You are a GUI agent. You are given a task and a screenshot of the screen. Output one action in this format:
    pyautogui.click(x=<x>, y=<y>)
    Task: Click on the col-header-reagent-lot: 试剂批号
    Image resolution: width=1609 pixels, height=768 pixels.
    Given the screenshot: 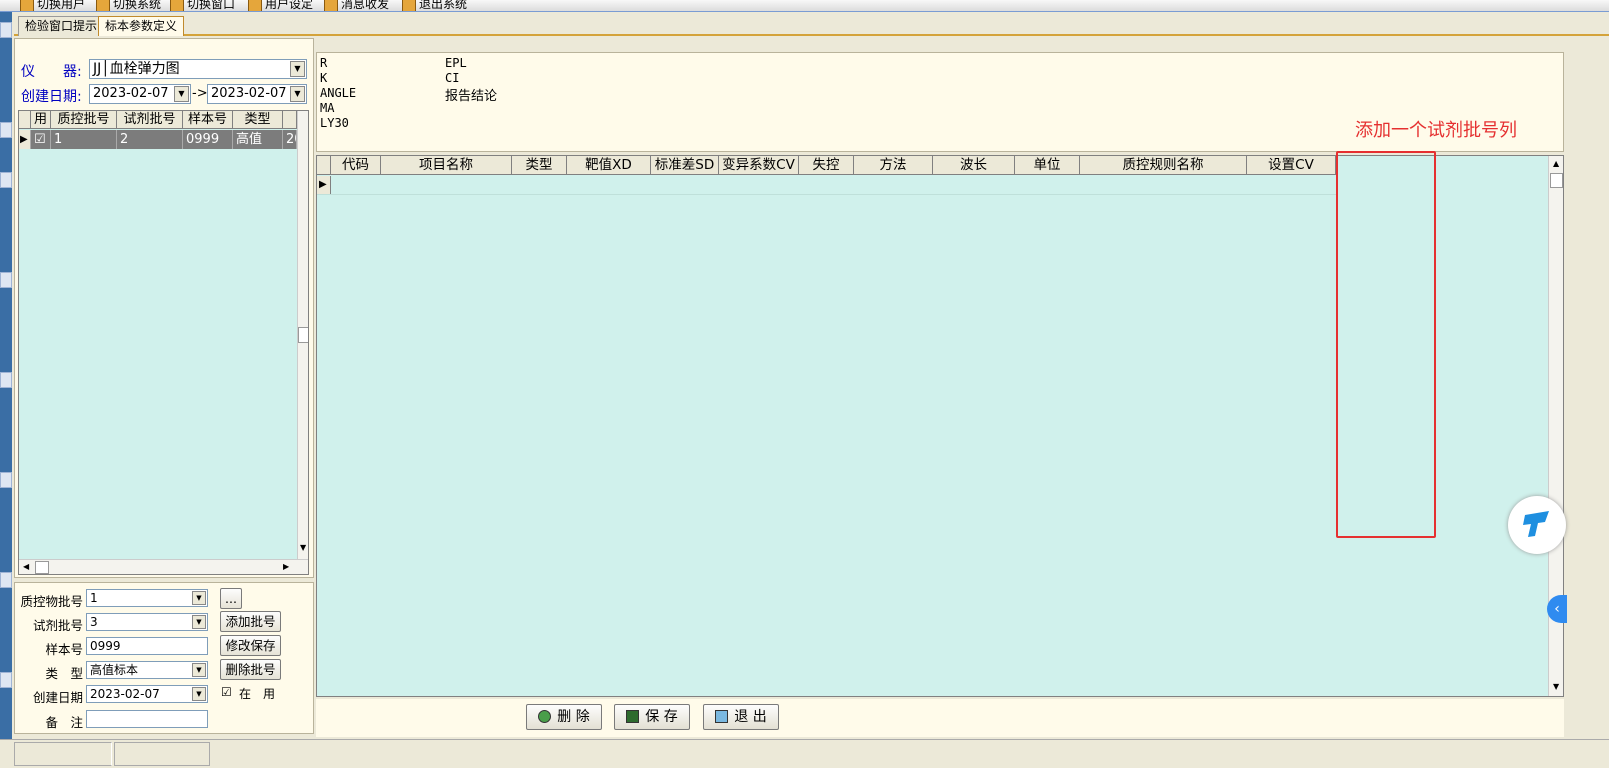 What is the action you would take?
    pyautogui.click(x=150, y=120)
    